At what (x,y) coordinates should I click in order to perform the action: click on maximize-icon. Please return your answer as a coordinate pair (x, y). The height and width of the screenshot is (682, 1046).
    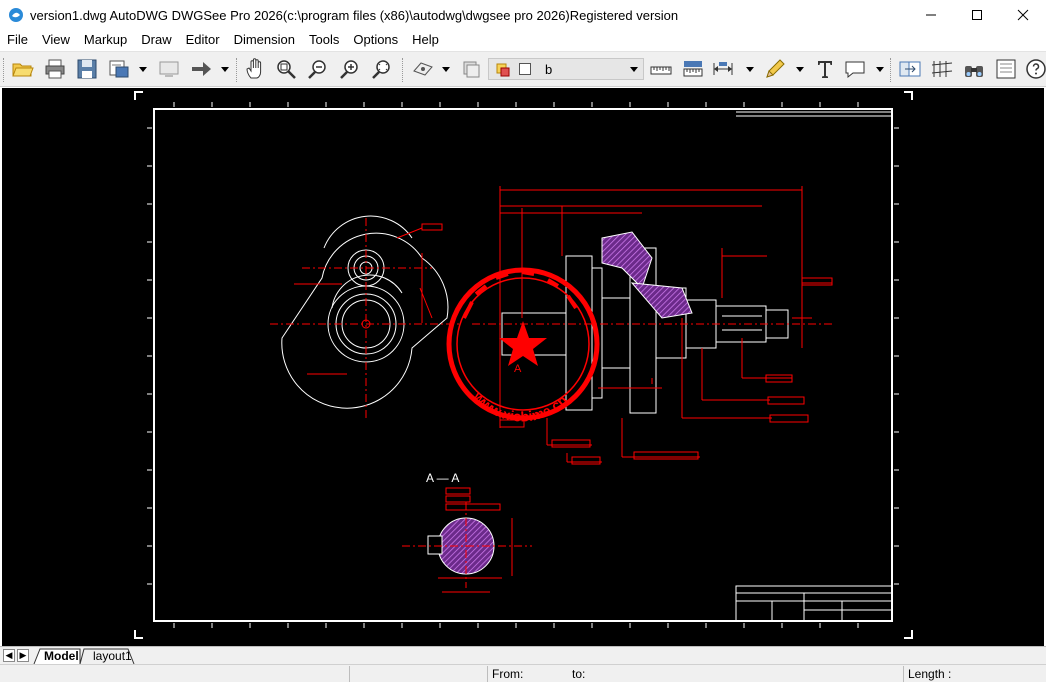
    Looking at the image, I should click on (977, 15).